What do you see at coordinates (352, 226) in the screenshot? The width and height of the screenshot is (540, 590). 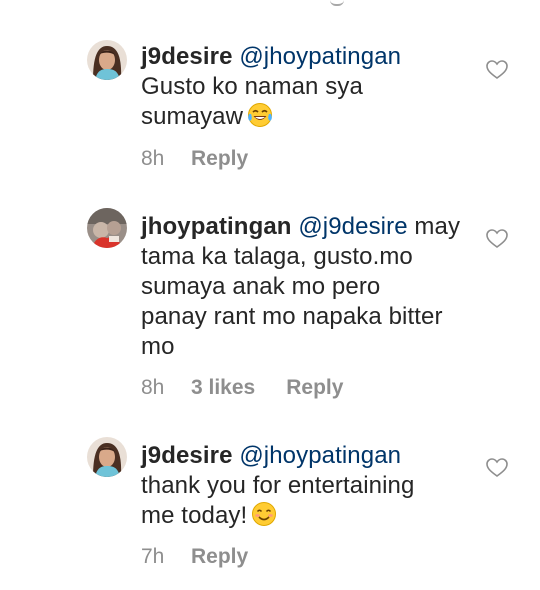 I see `comment-mention: @j9desire` at bounding box center [352, 226].